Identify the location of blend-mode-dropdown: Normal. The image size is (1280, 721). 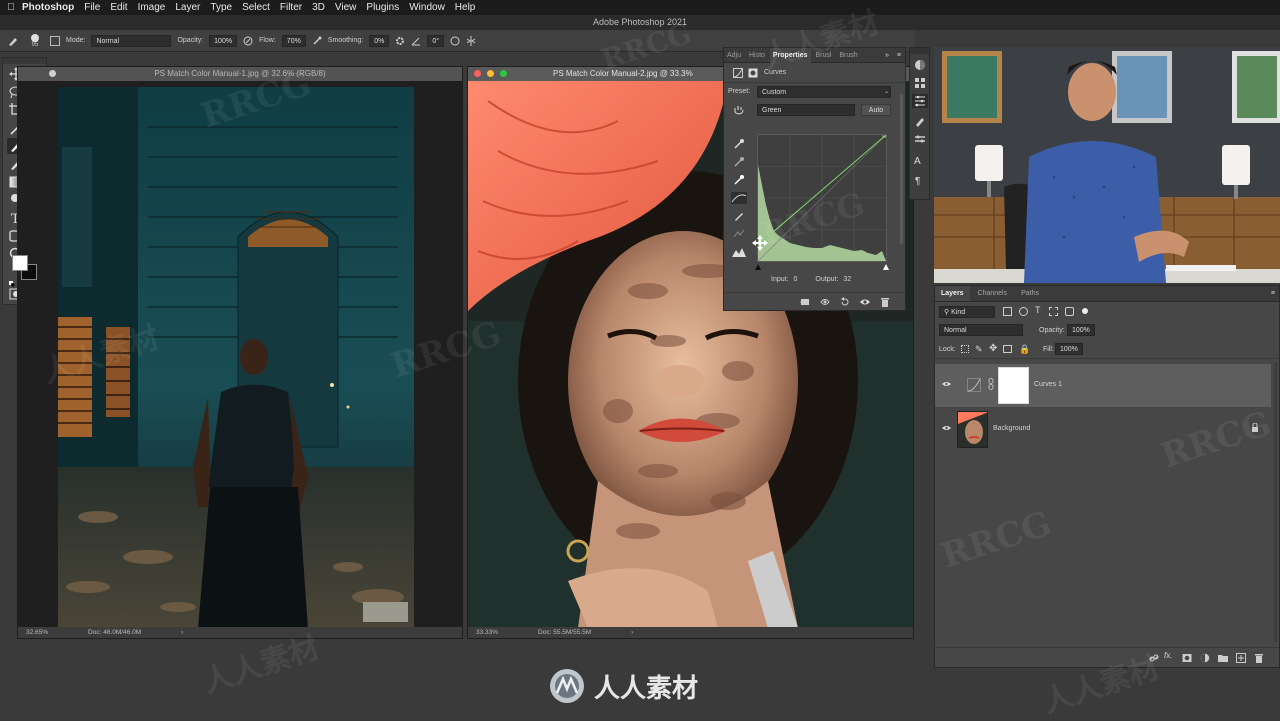
(981, 330).